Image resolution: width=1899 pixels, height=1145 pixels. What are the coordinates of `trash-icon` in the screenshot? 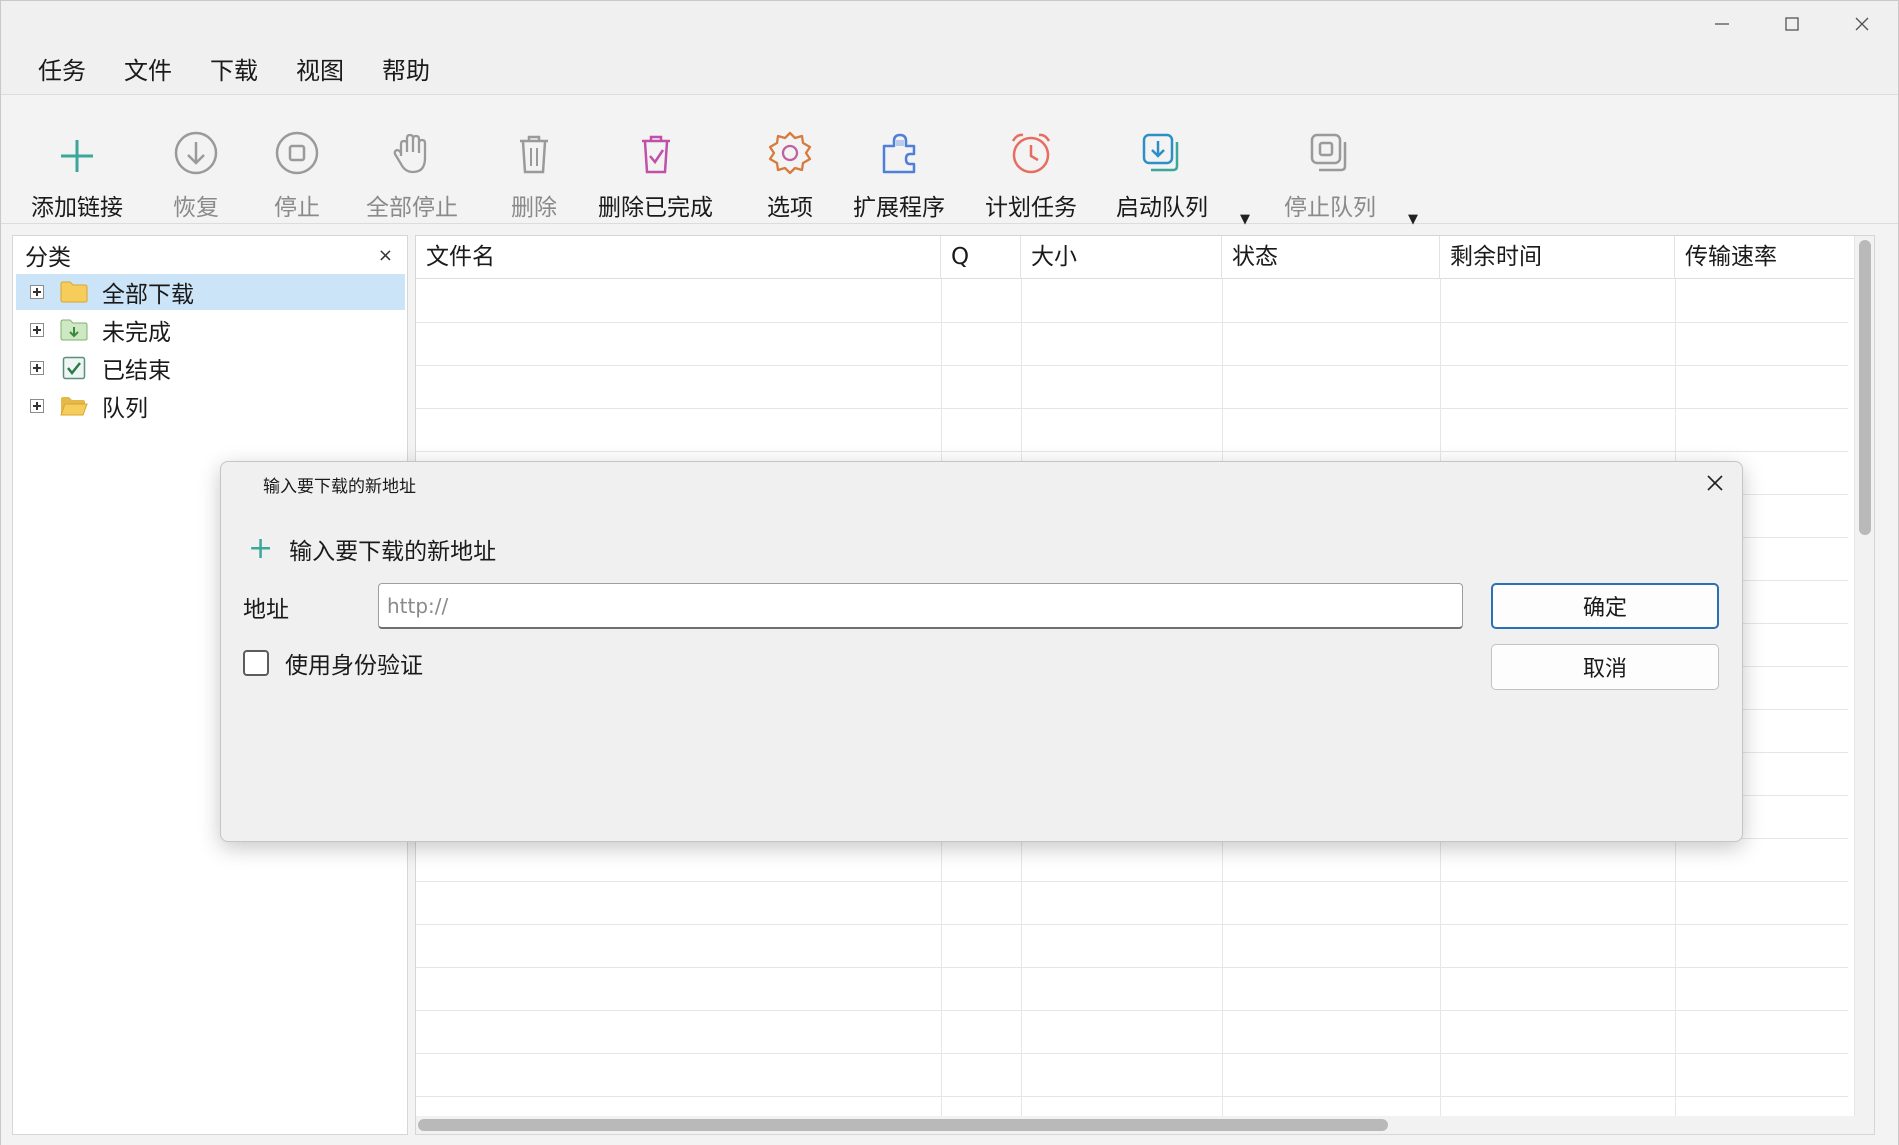 It's located at (534, 148).